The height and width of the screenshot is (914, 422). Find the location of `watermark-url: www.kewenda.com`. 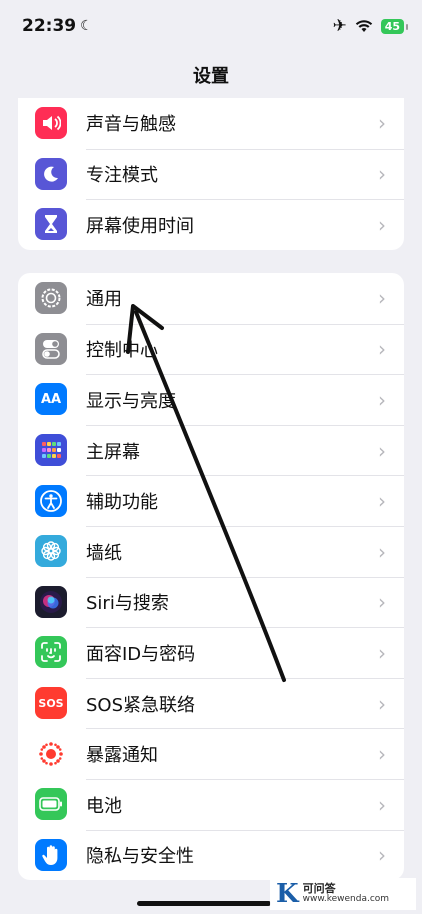

watermark-url: www.kewenda.com is located at coordinates (346, 899).